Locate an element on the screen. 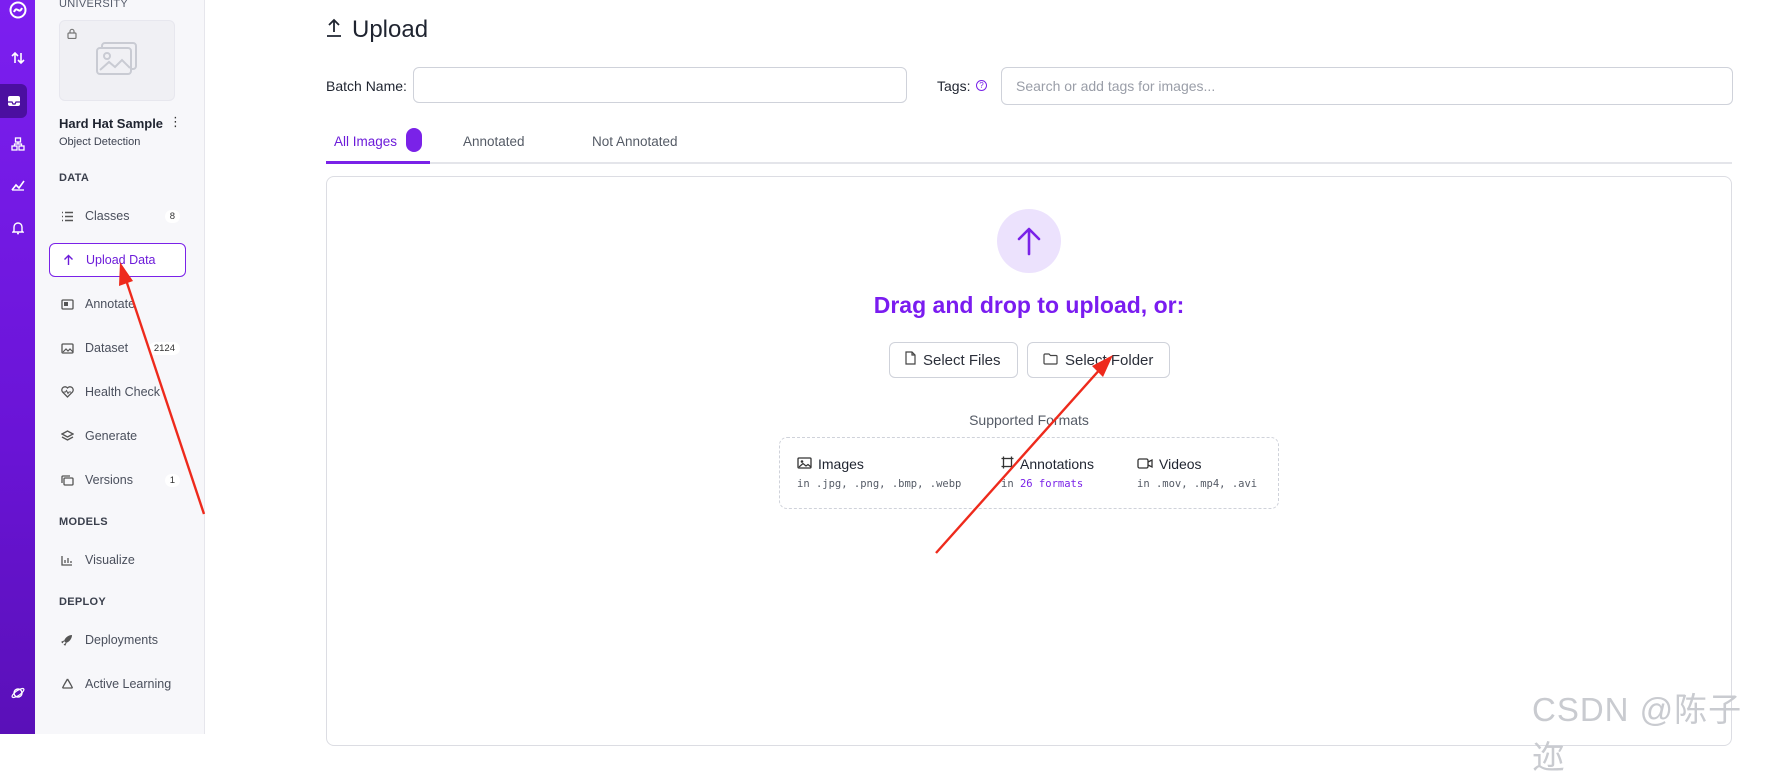  tags-label: Tags: is located at coordinates (954, 86).